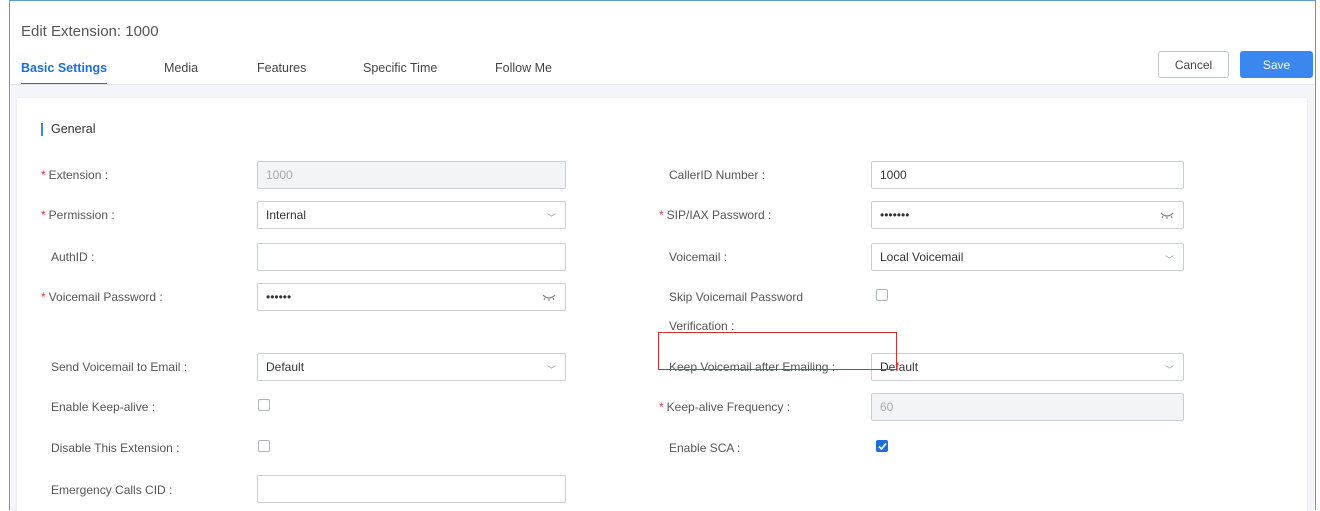  Describe the element at coordinates (523, 72) in the screenshot. I see `tab-follow-me: Follow Me` at that location.